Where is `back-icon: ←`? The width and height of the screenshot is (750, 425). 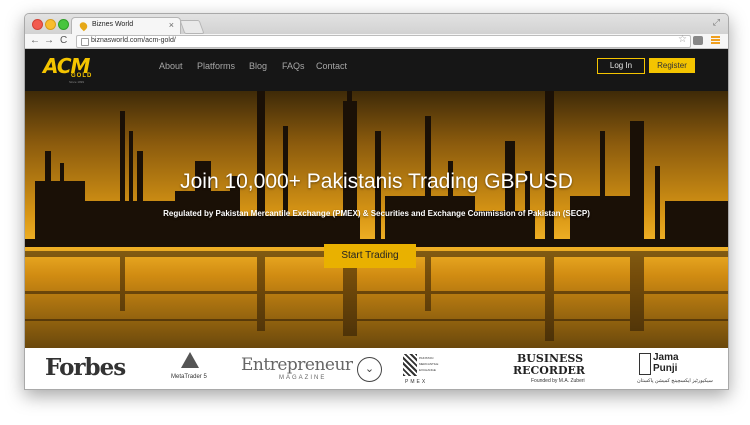 back-icon: ← is located at coordinates (35, 41).